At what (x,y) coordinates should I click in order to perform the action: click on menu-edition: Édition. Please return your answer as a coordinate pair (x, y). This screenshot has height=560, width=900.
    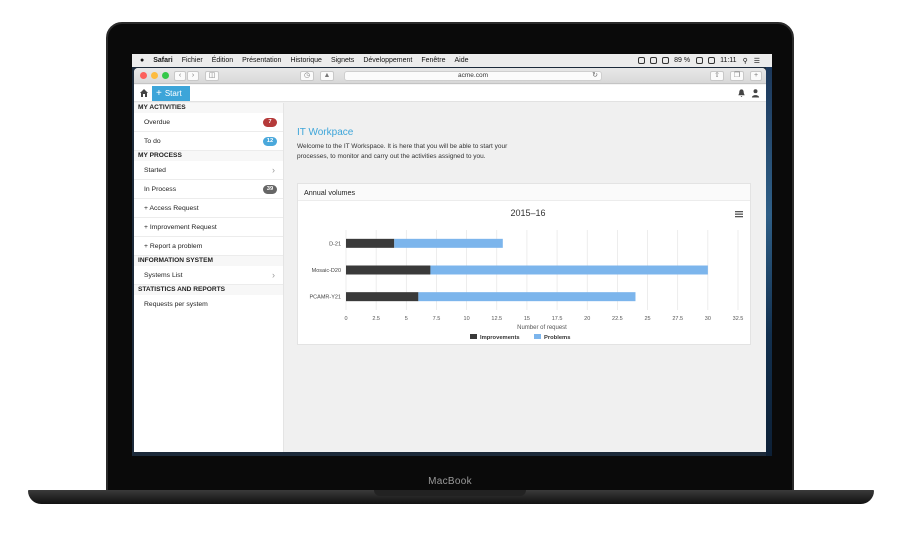
    Looking at the image, I should click on (222, 60).